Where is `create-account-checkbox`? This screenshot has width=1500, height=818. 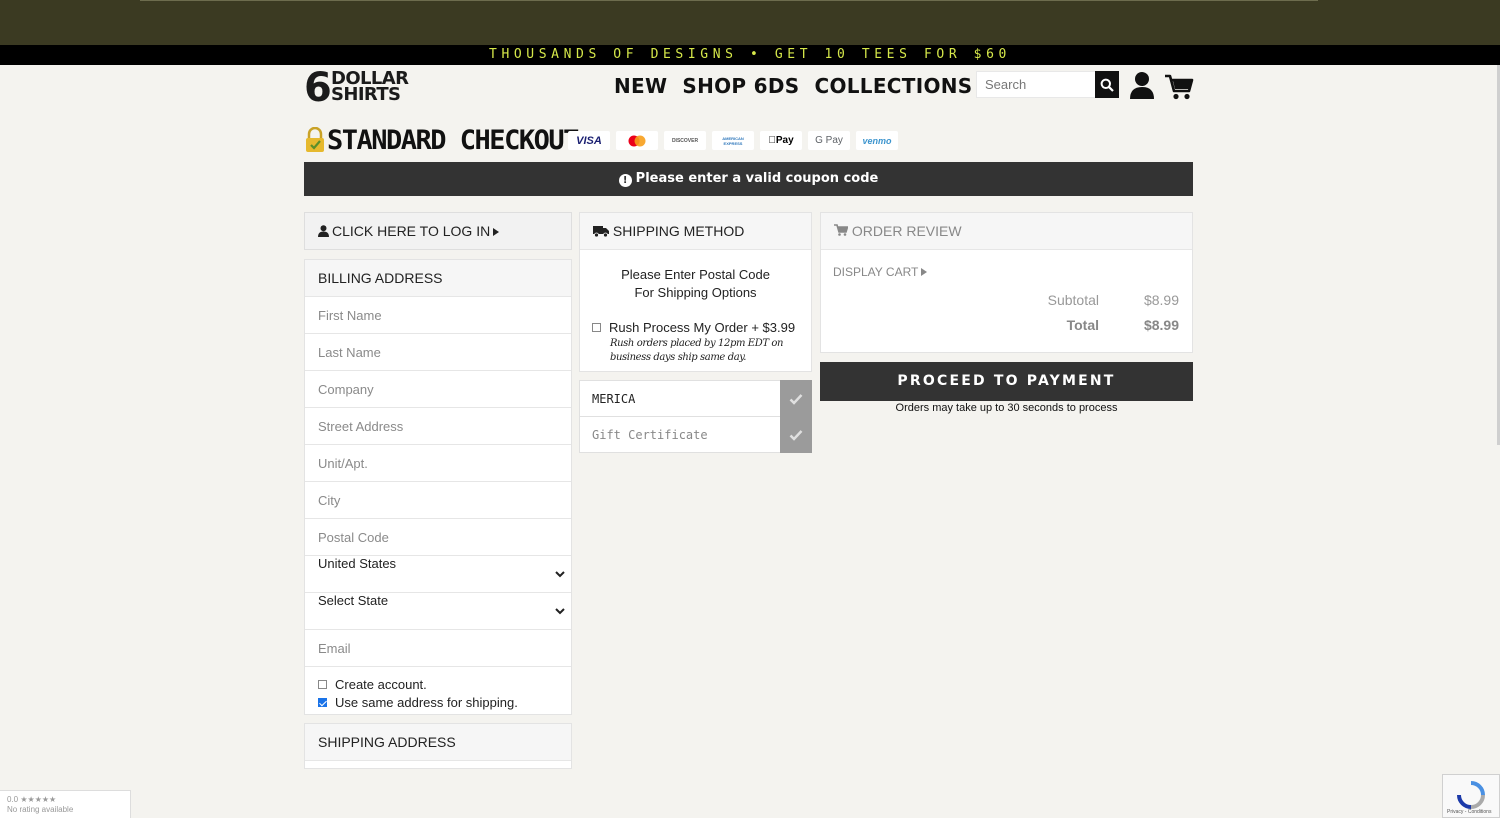
create-account-checkbox is located at coordinates (322, 684).